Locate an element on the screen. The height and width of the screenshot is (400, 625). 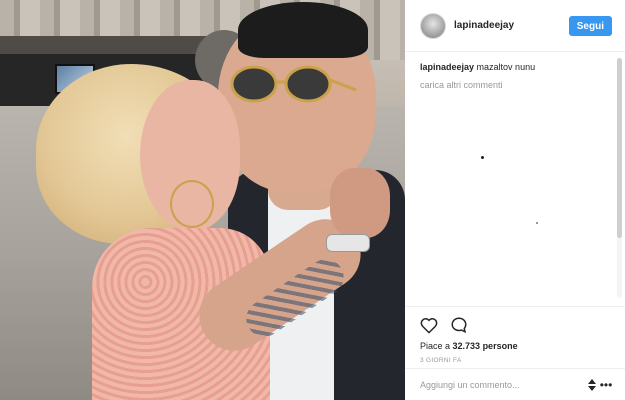
comments-scrollbar is located at coordinates (619, 178).